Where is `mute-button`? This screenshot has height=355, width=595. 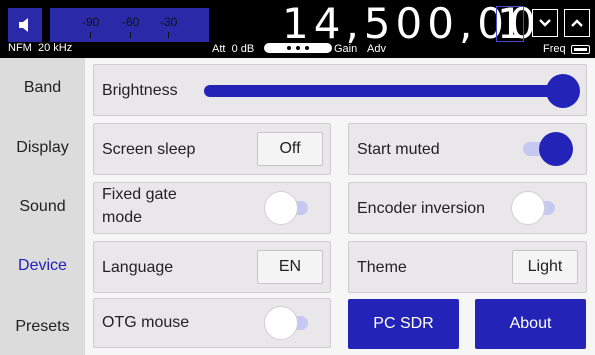
mute-button is located at coordinates (25, 25).